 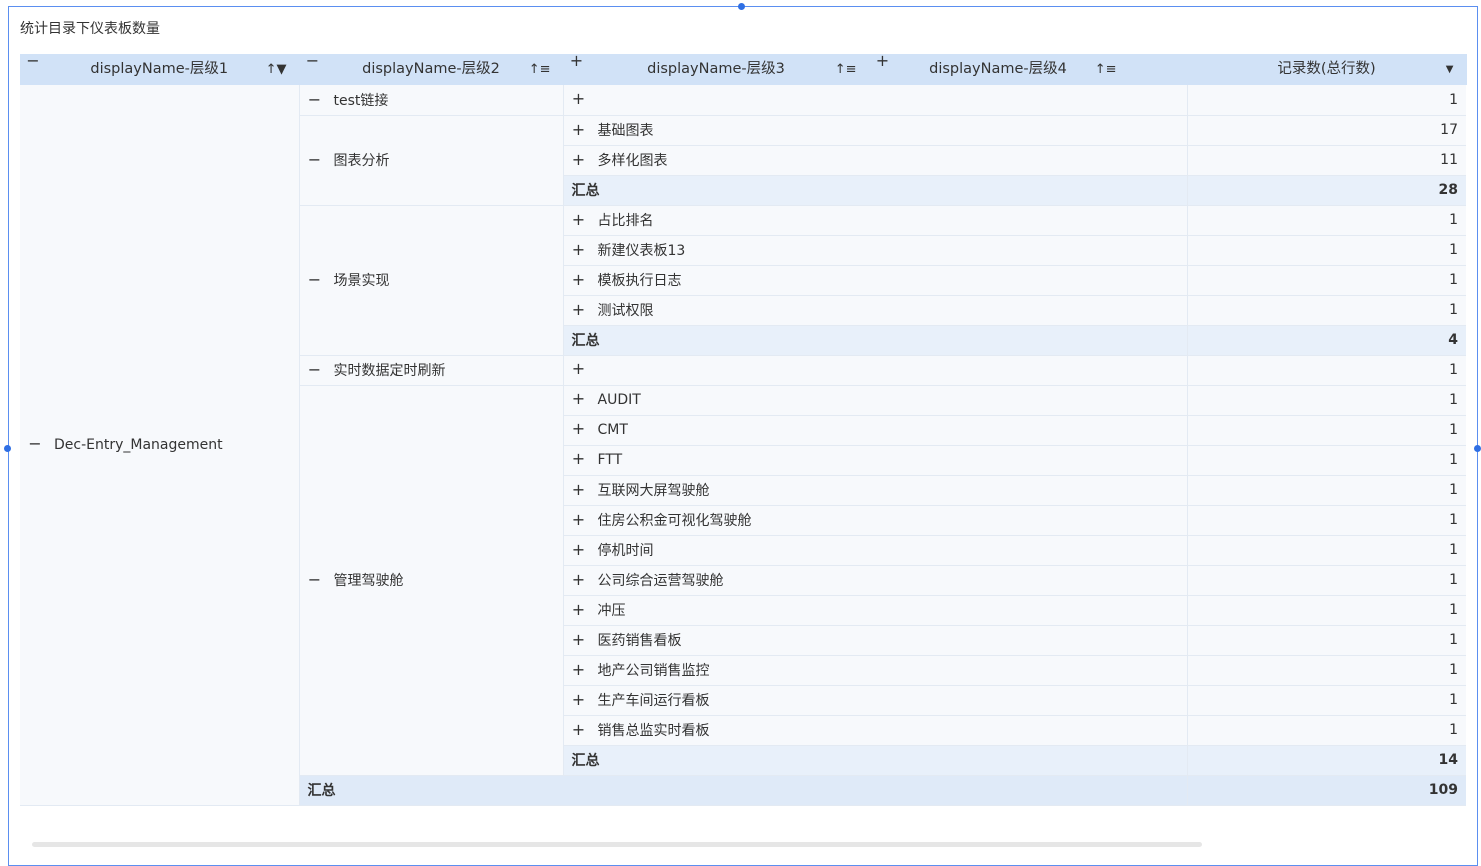 What do you see at coordinates (674, 521) in the screenshot?
I see `level3-label: 住房公积金可视化驾驶舱` at bounding box center [674, 521].